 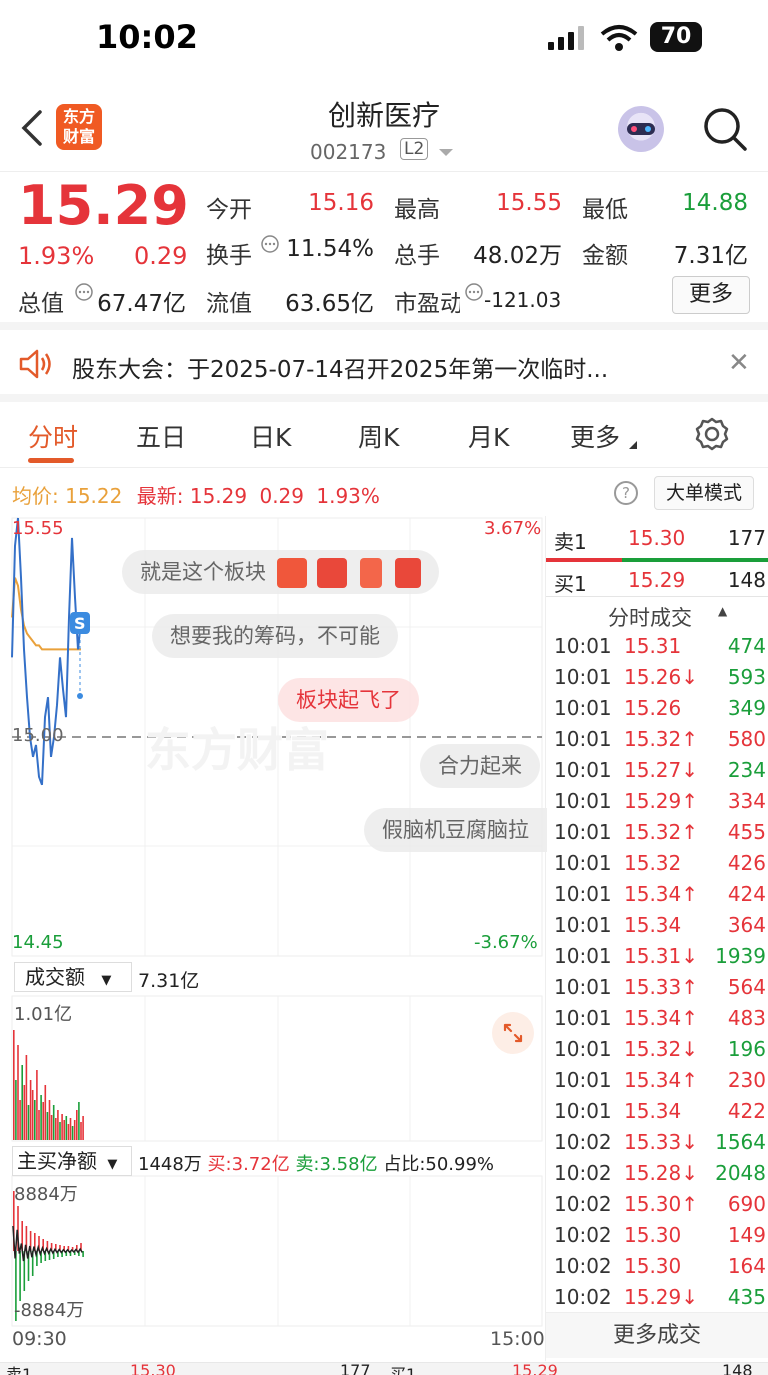 I want to click on trade-price: 15.31, so click(x=653, y=646).